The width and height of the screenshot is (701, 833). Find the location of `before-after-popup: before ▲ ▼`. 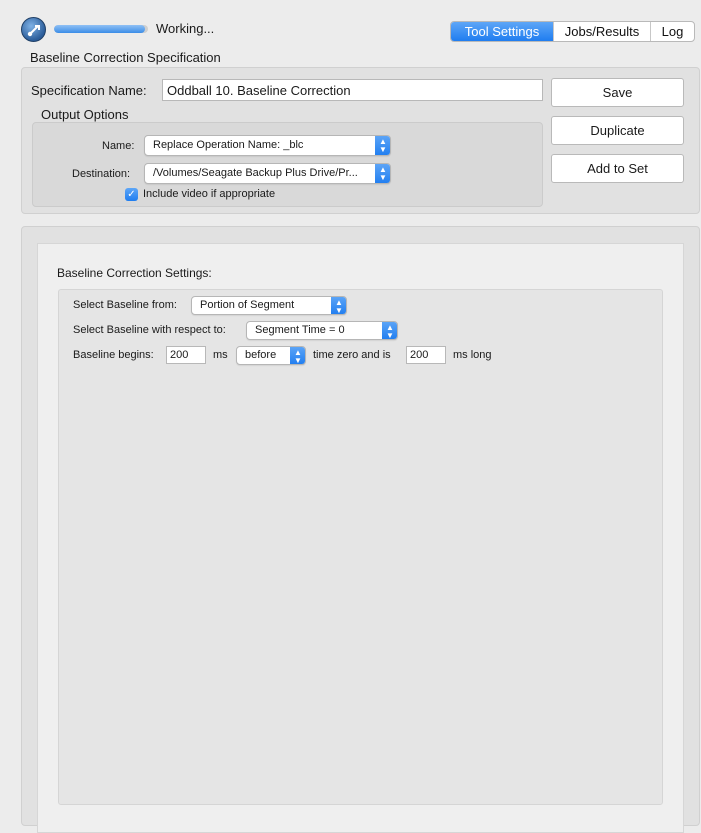

before-after-popup: before ▲ ▼ is located at coordinates (271, 355).